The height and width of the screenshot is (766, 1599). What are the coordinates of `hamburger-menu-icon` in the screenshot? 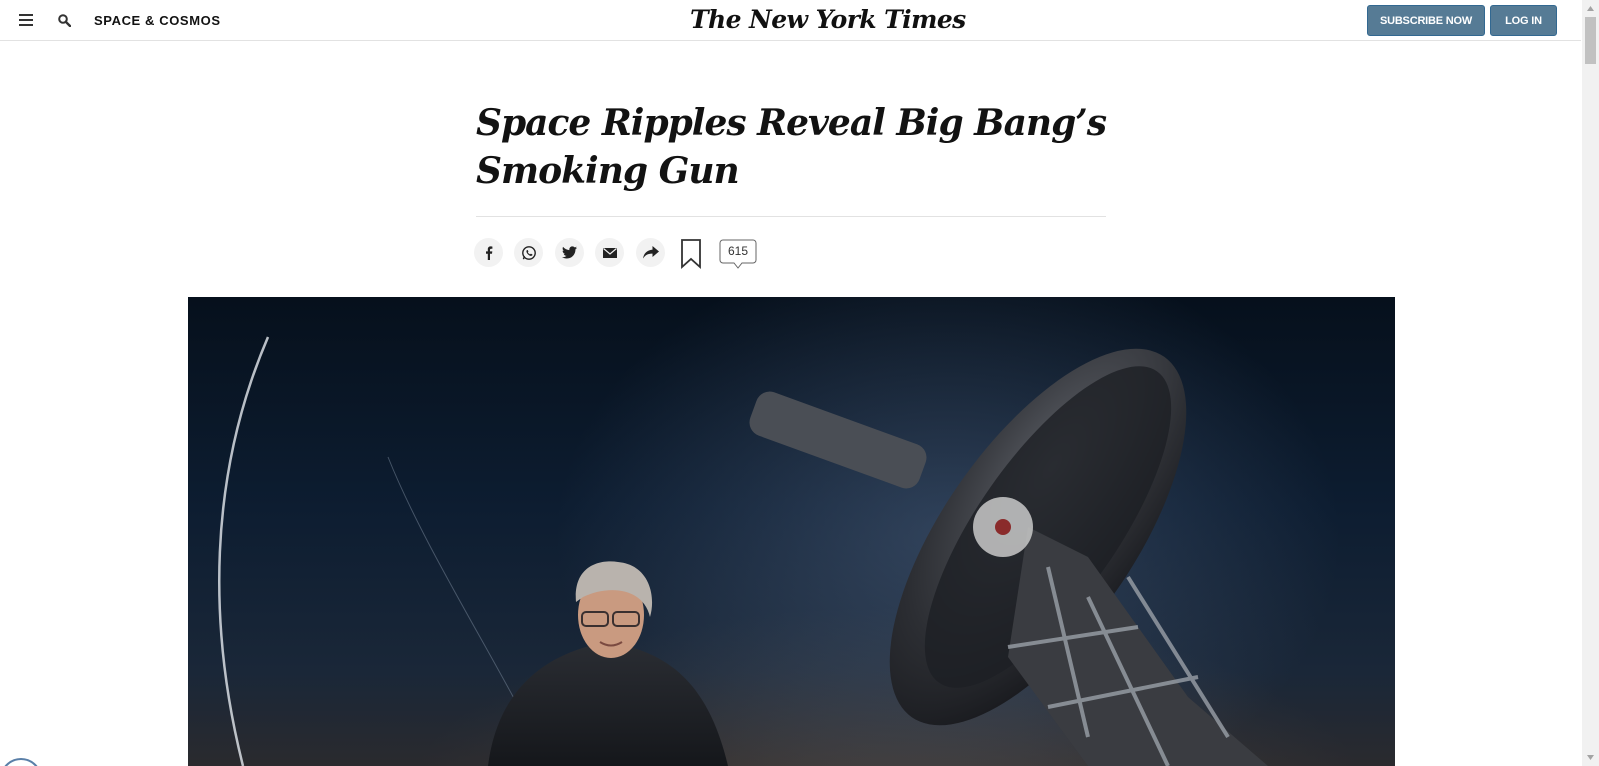 It's located at (26, 20).